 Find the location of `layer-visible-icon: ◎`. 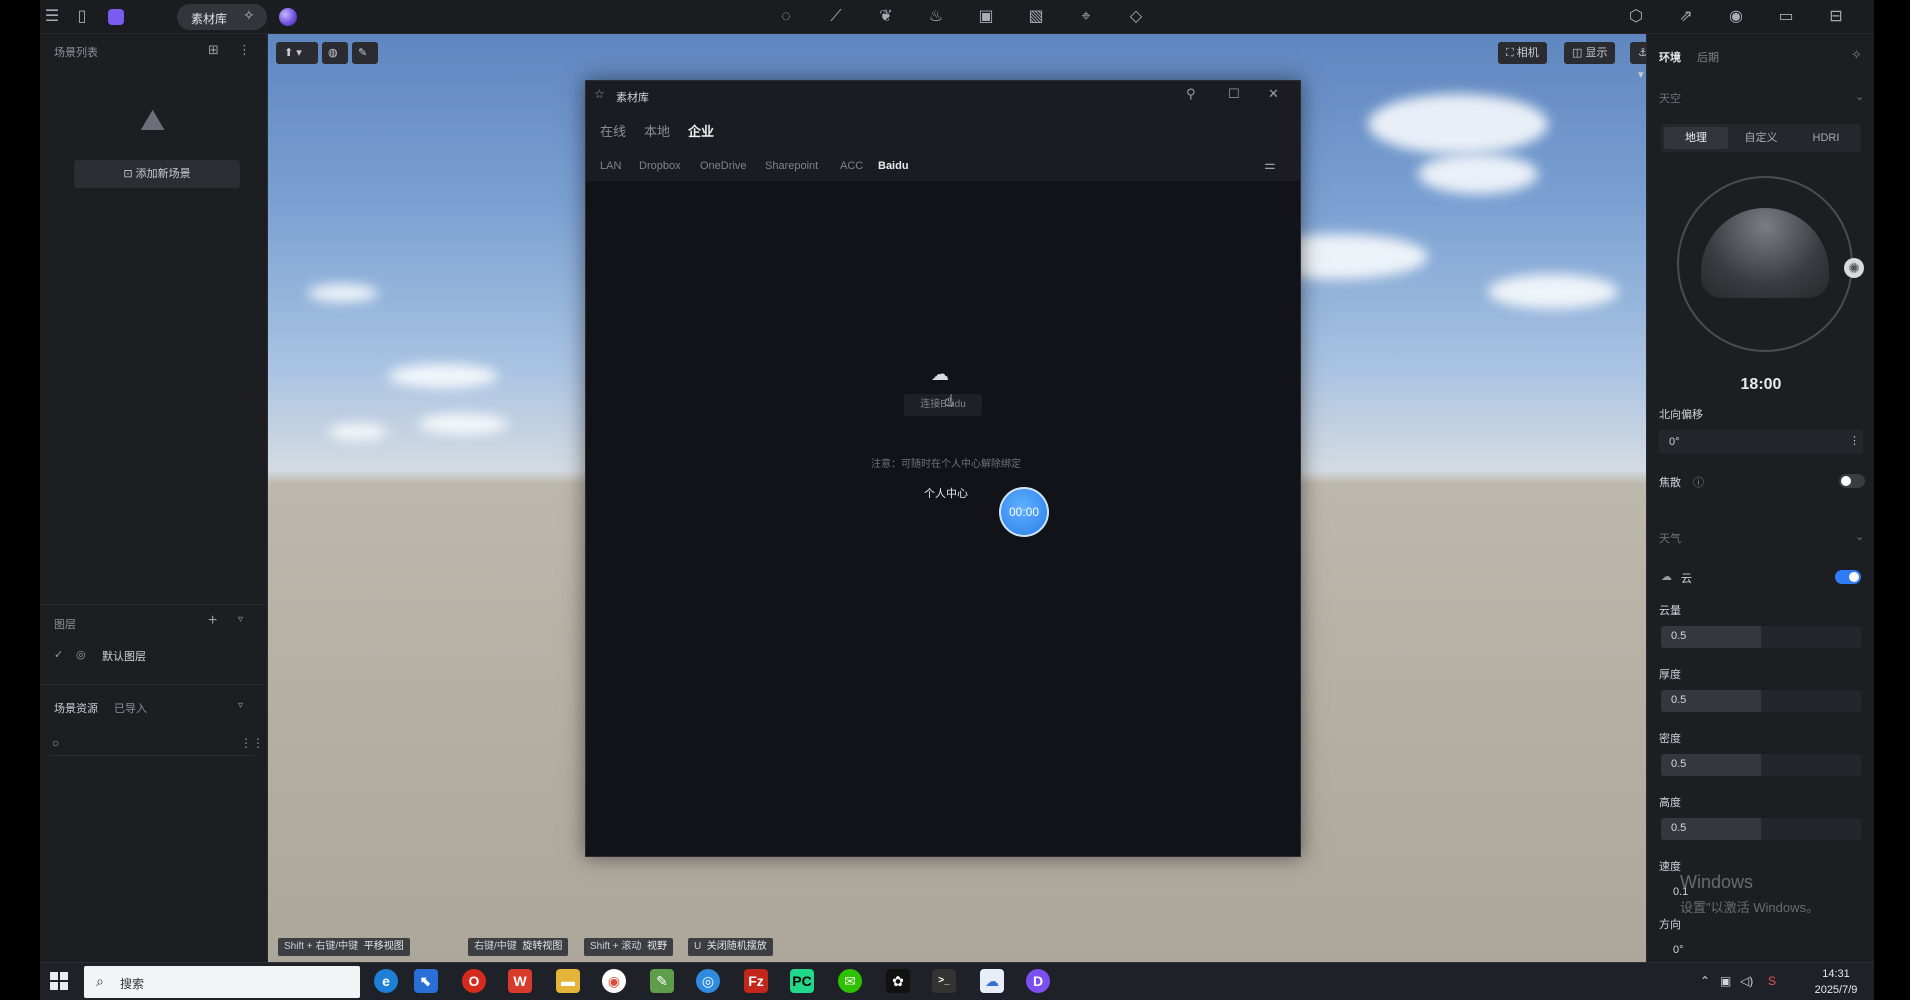

layer-visible-icon: ◎ is located at coordinates (81, 654).